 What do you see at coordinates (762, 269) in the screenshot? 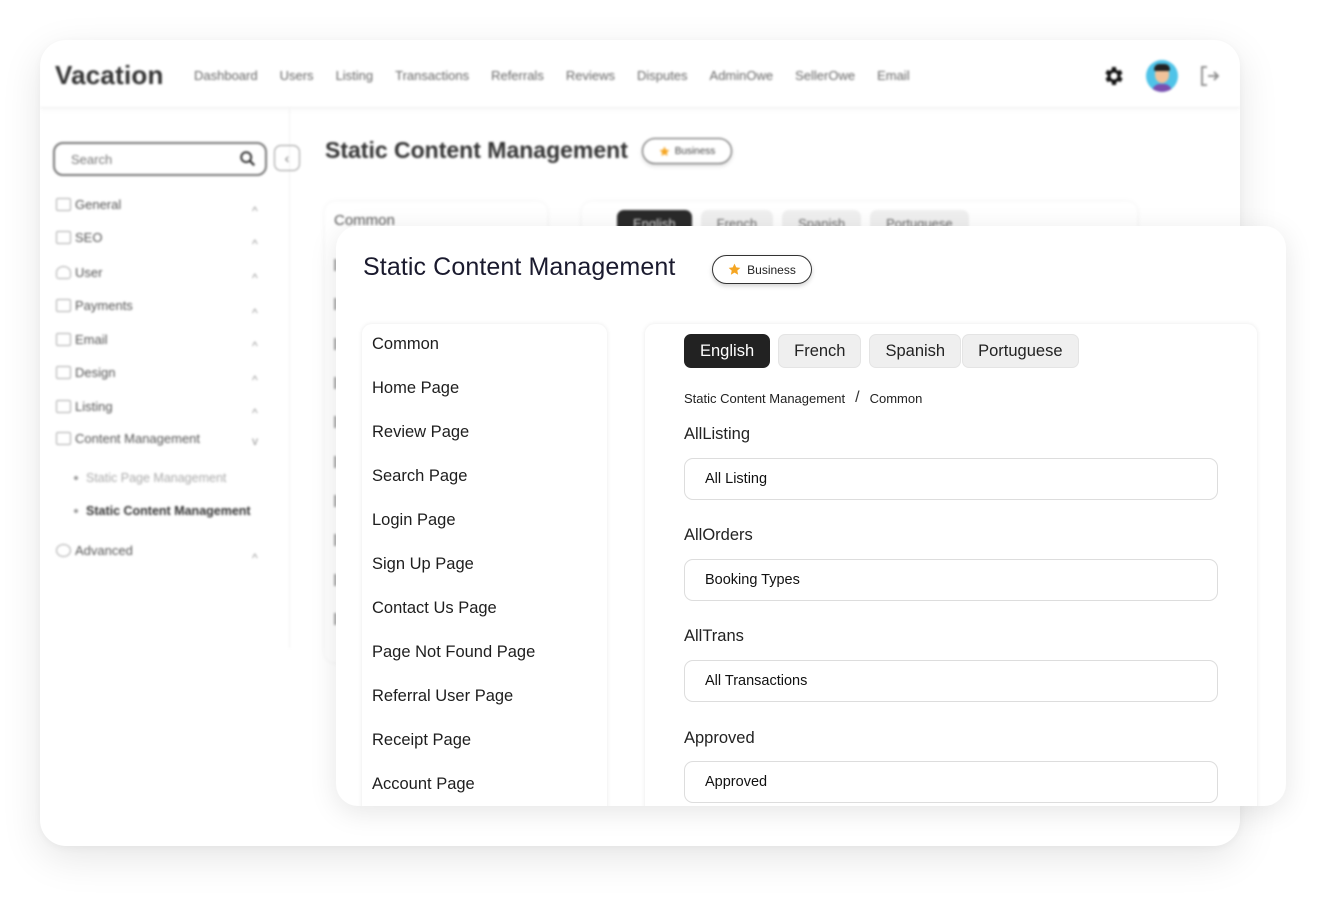
I see `business-badge: Business` at bounding box center [762, 269].